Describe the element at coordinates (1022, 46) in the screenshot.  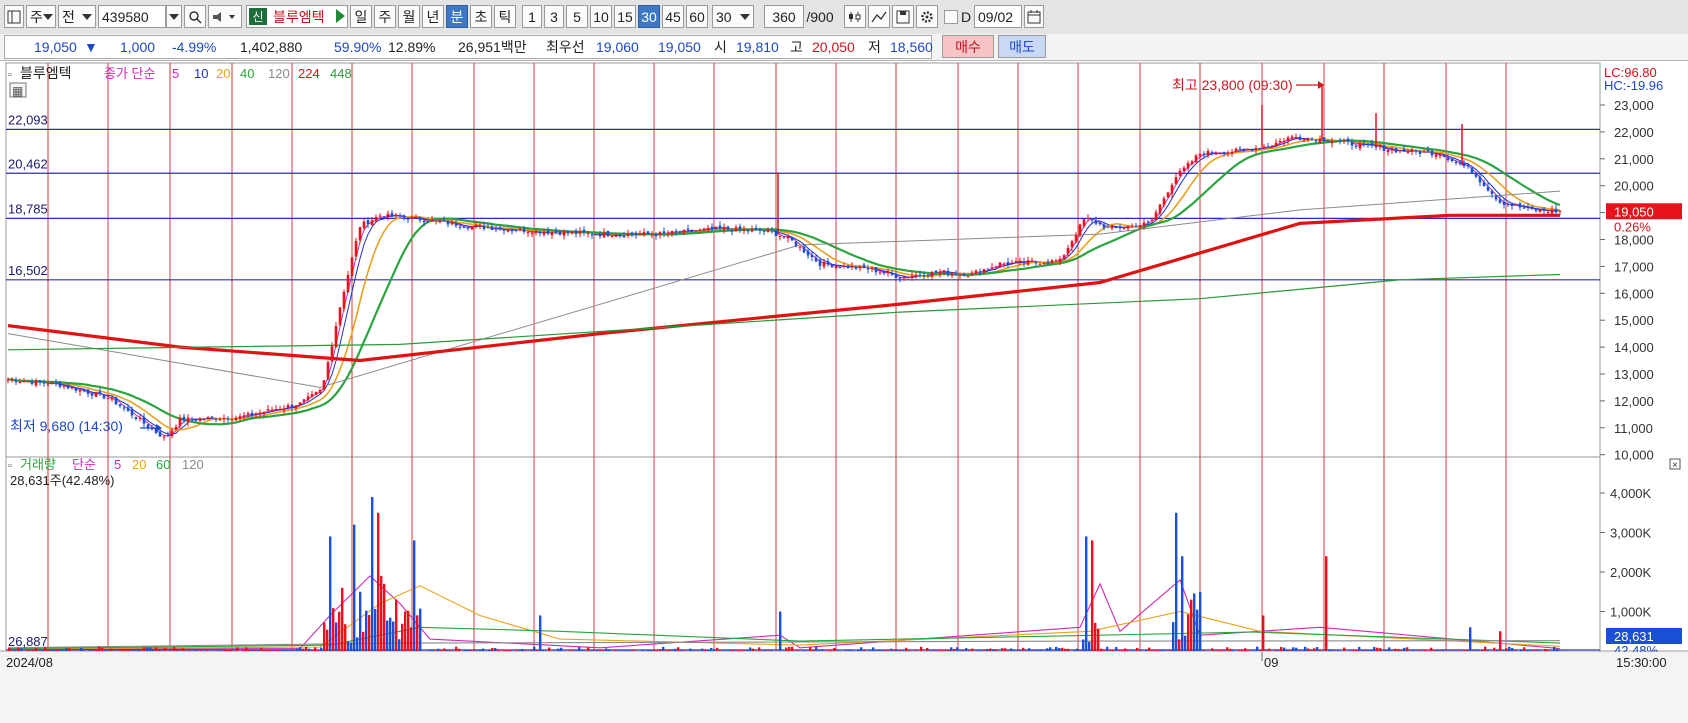
I see `sell-button: 매도` at that location.